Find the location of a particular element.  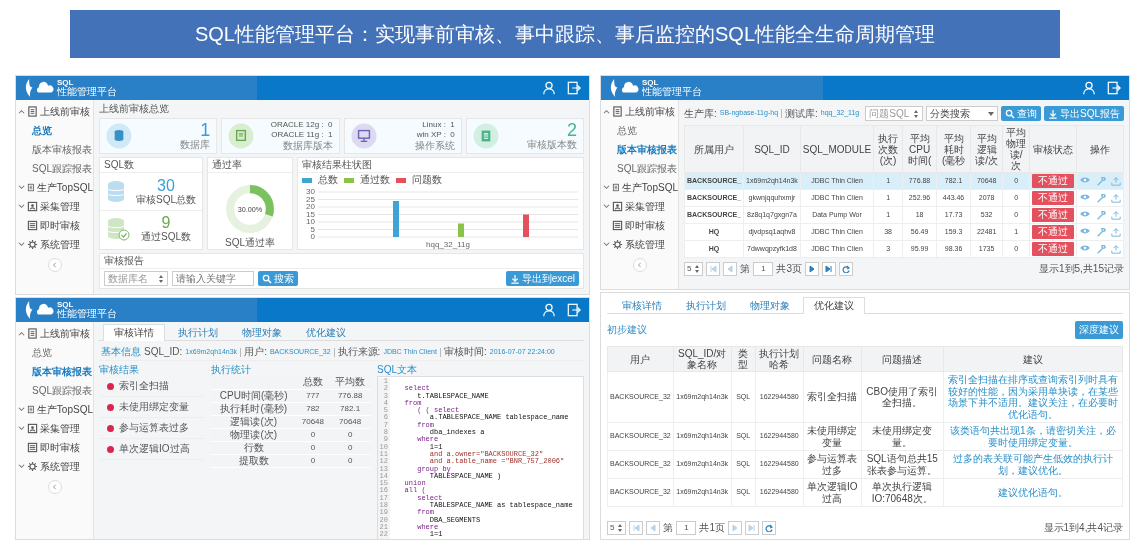

column-header: 类型 is located at coordinates (743, 359).